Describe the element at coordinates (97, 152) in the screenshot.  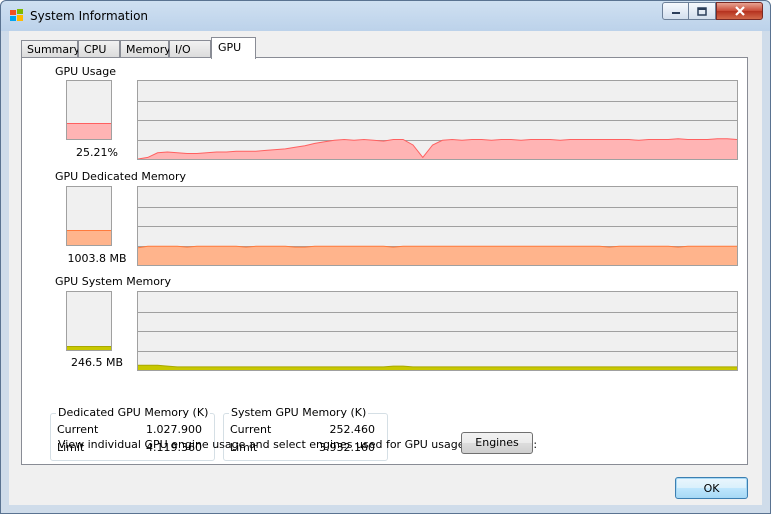
I see `gpu-usage-value: 25.21%` at that location.